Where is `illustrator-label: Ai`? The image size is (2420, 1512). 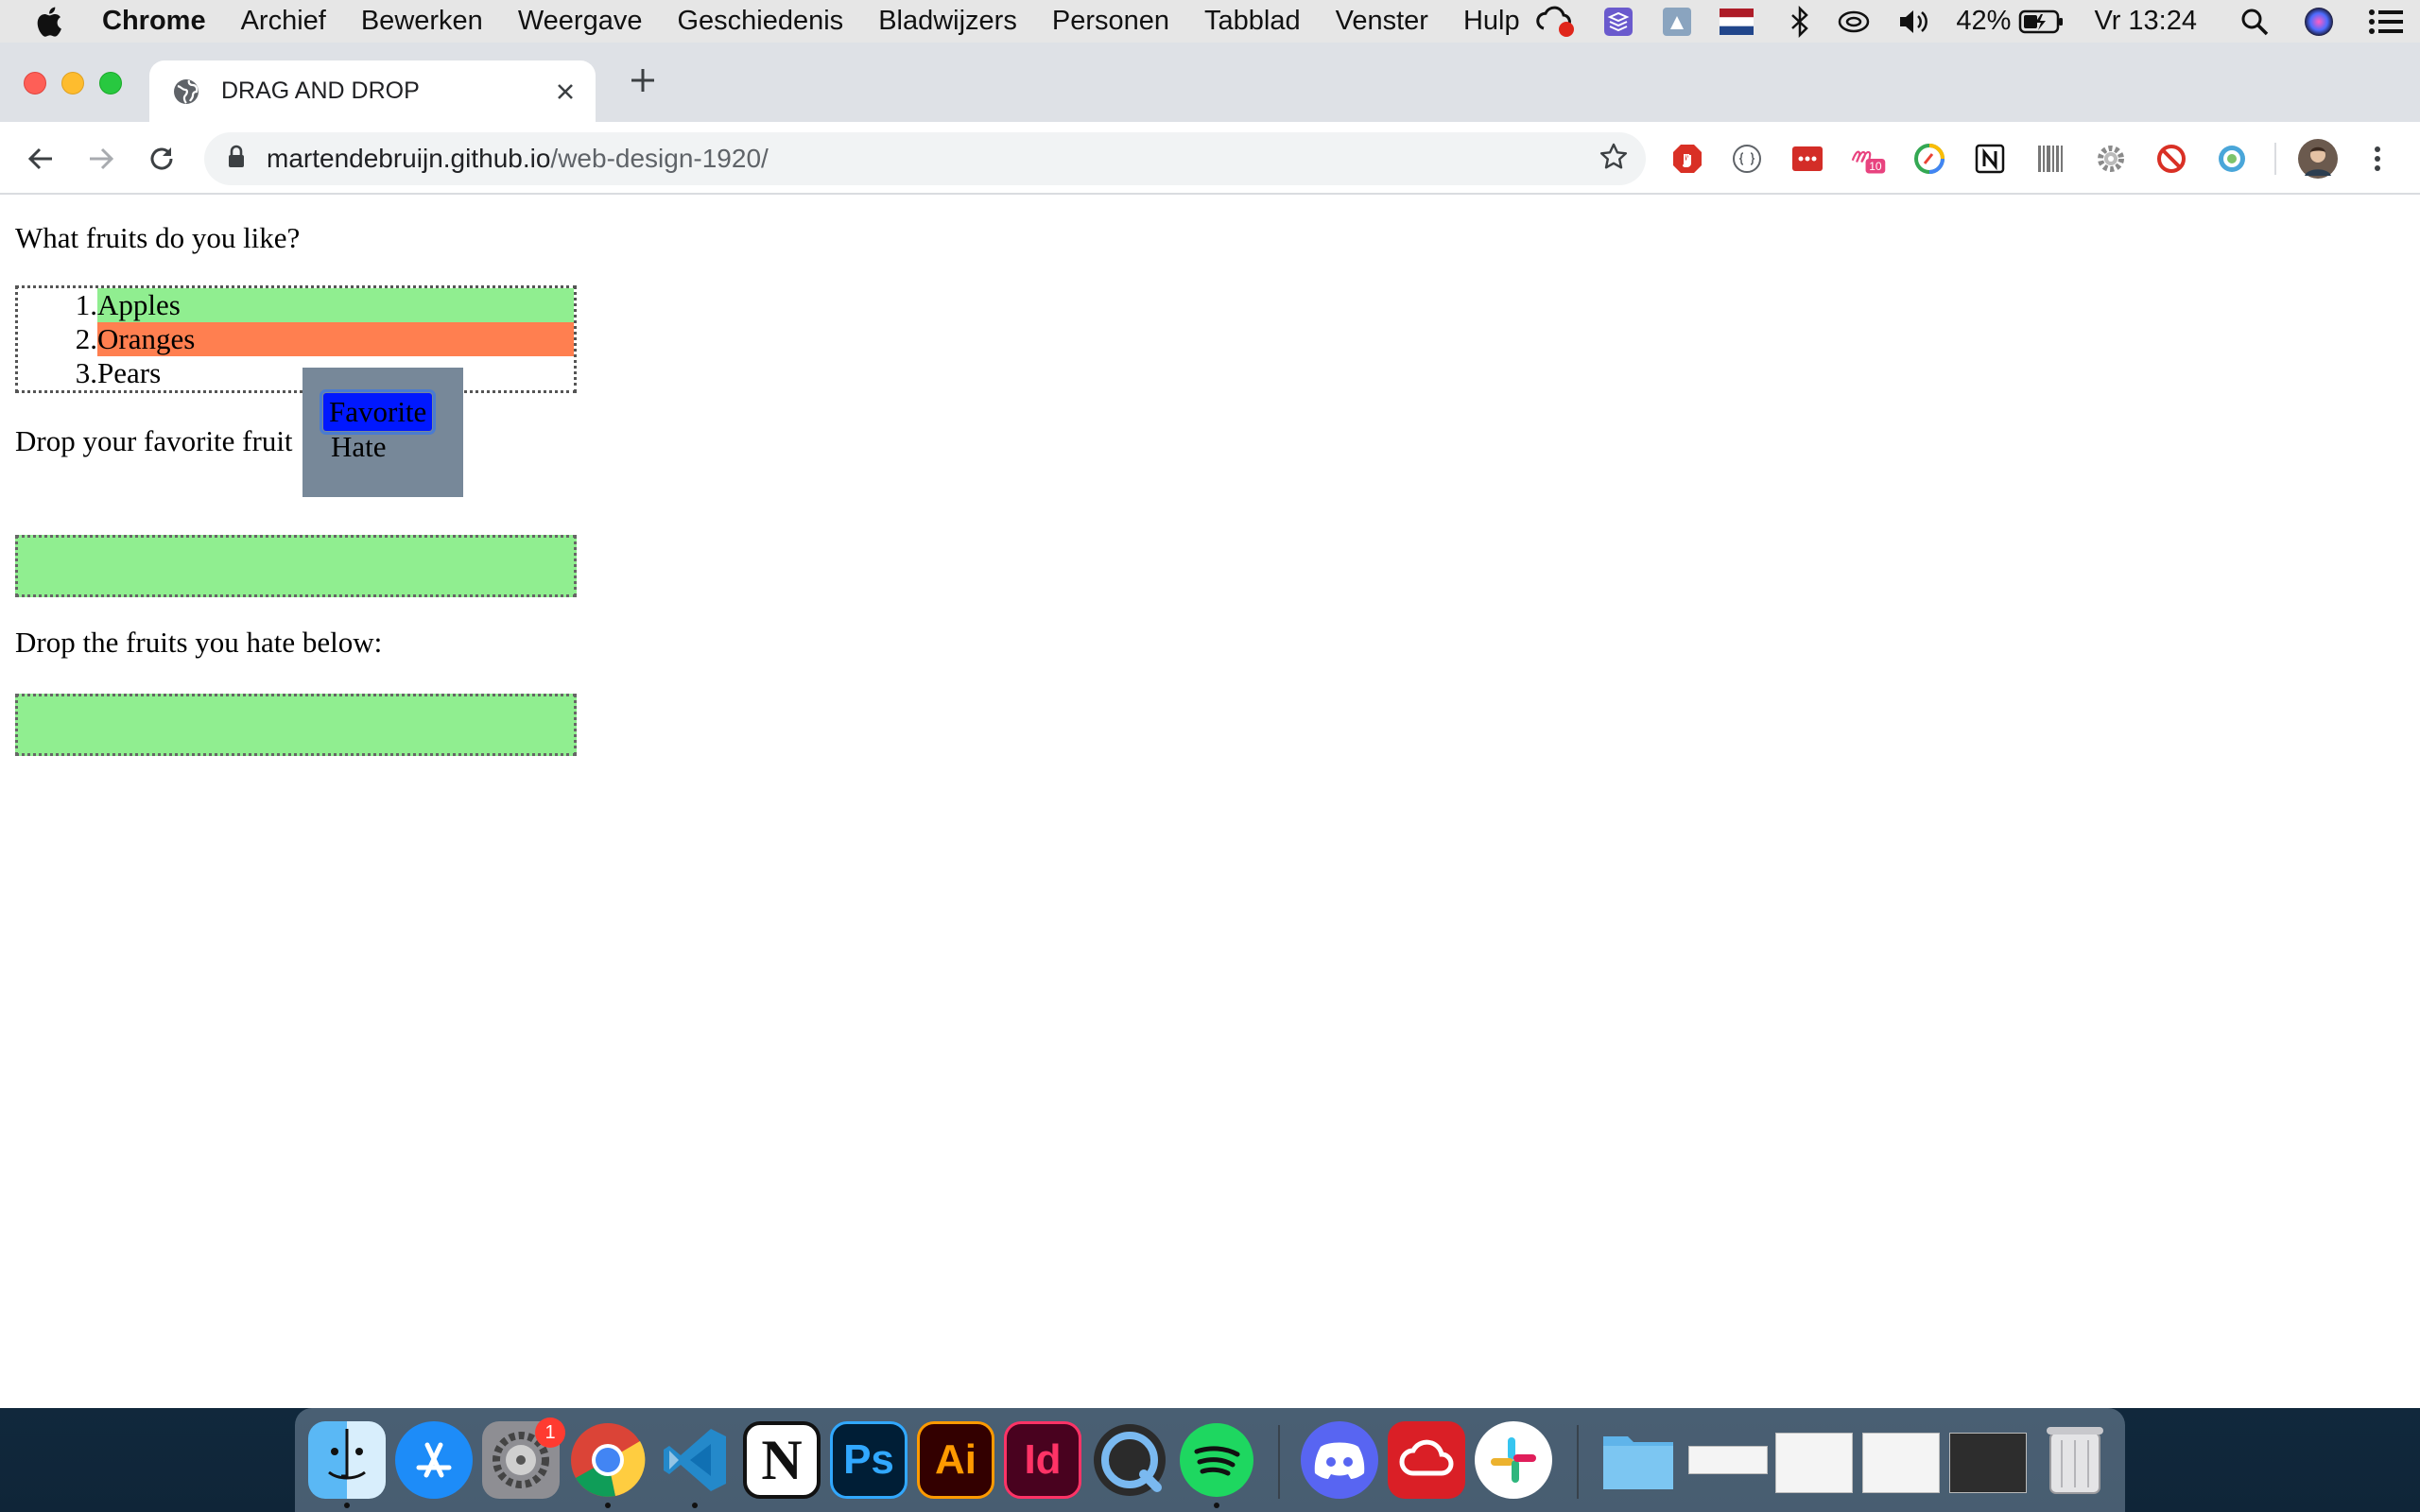
illustrator-label: Ai is located at coordinates (956, 1459).